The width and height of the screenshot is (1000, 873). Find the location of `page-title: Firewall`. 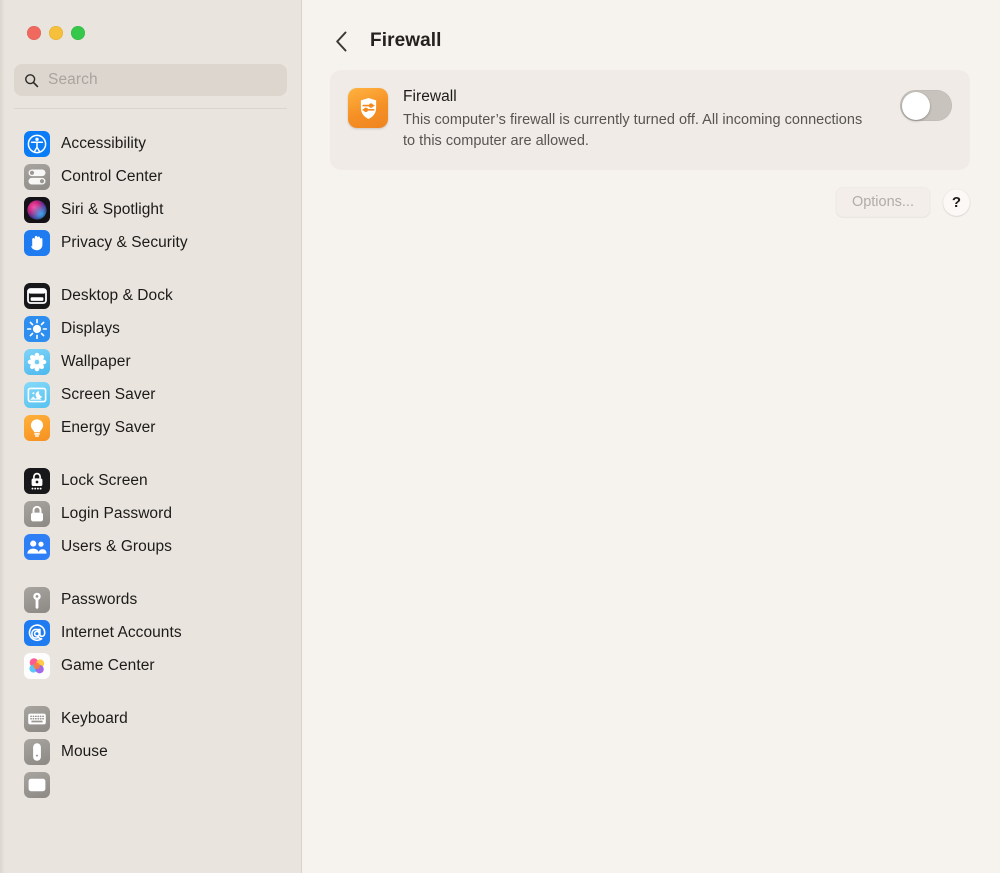

page-title: Firewall is located at coordinates (406, 40).